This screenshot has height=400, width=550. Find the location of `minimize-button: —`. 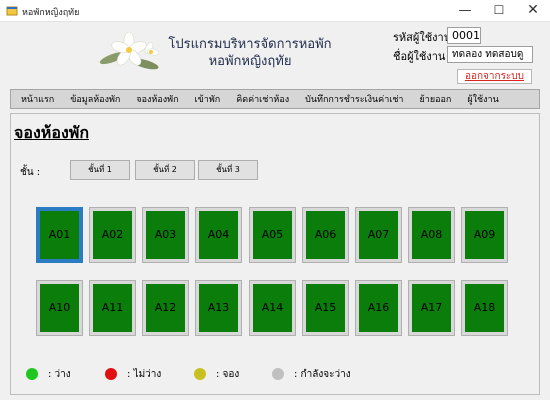

minimize-button: — is located at coordinates (465, 11).